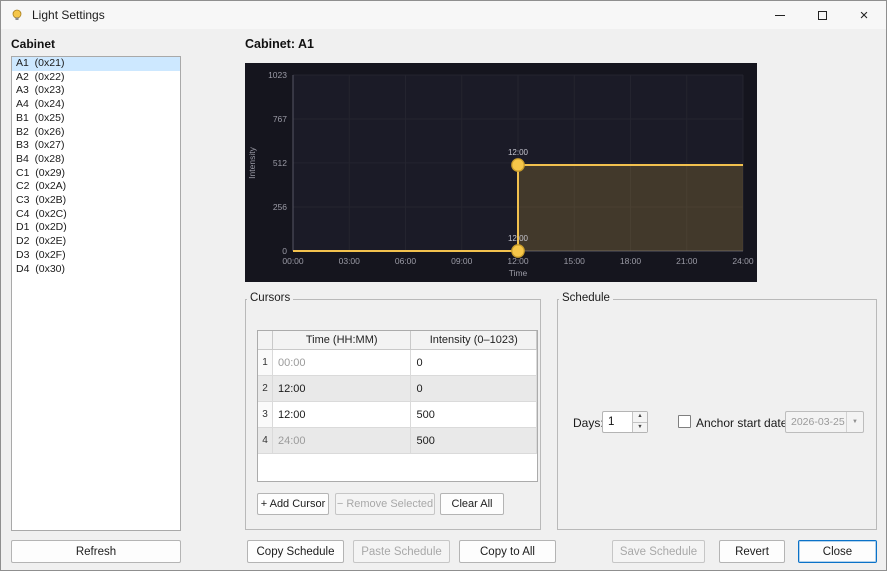 This screenshot has height=571, width=887. What do you see at coordinates (293, 261) in the screenshot?
I see `svg-text: 00:00` at bounding box center [293, 261].